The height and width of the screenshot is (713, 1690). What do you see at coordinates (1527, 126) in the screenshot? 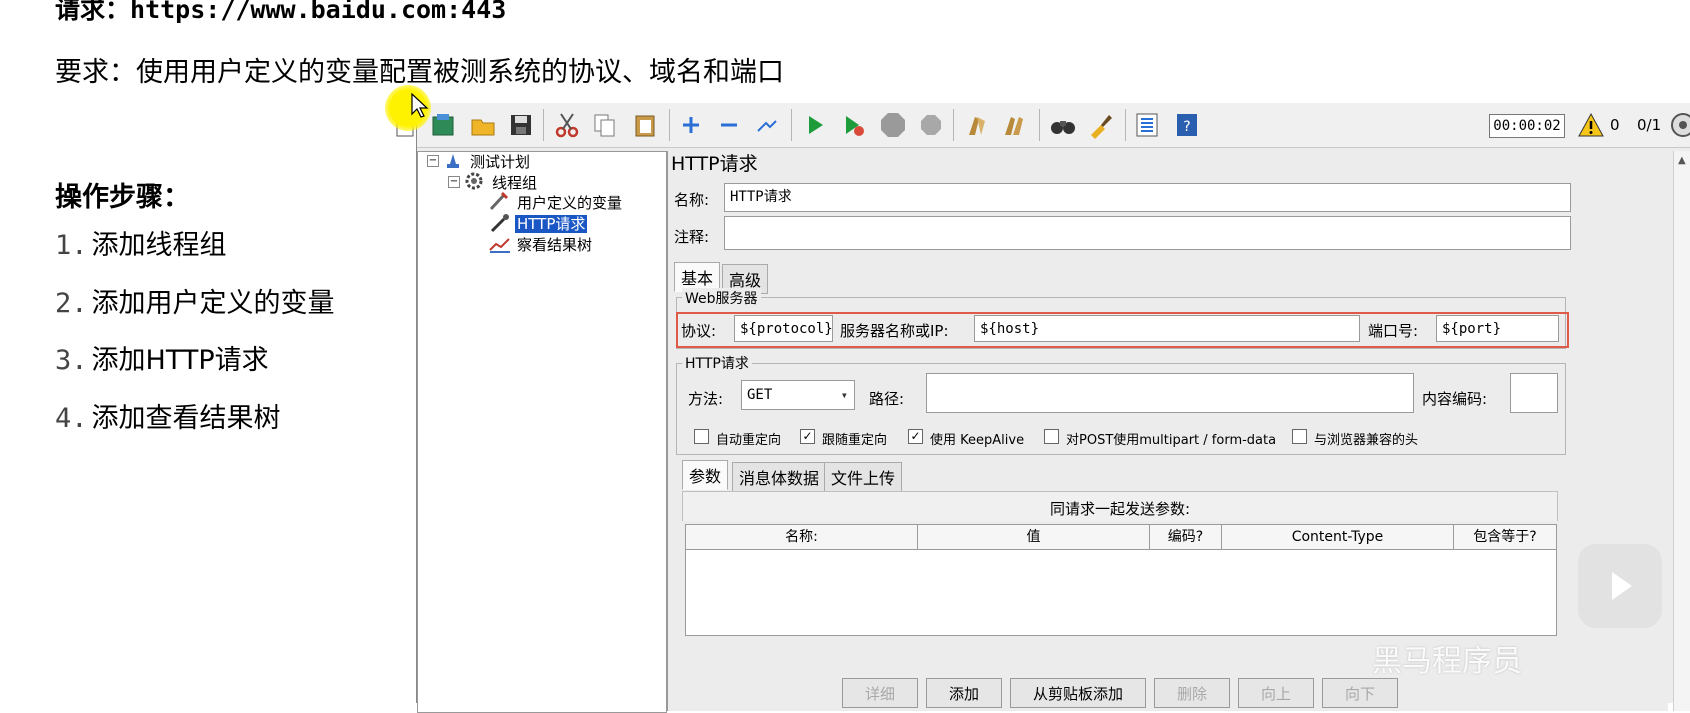
I see `elapsed-timer: 00:00:02` at bounding box center [1527, 126].